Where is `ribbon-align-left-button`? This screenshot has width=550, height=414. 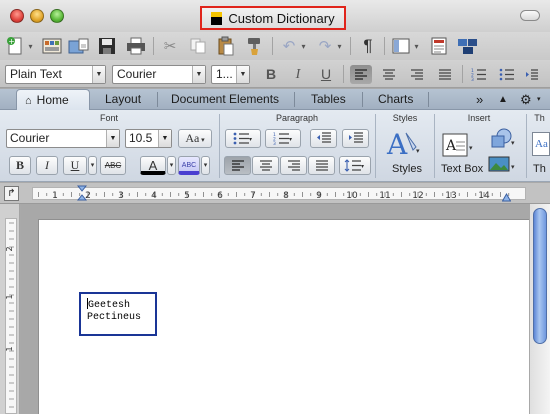 ribbon-align-left-button is located at coordinates (237, 165).